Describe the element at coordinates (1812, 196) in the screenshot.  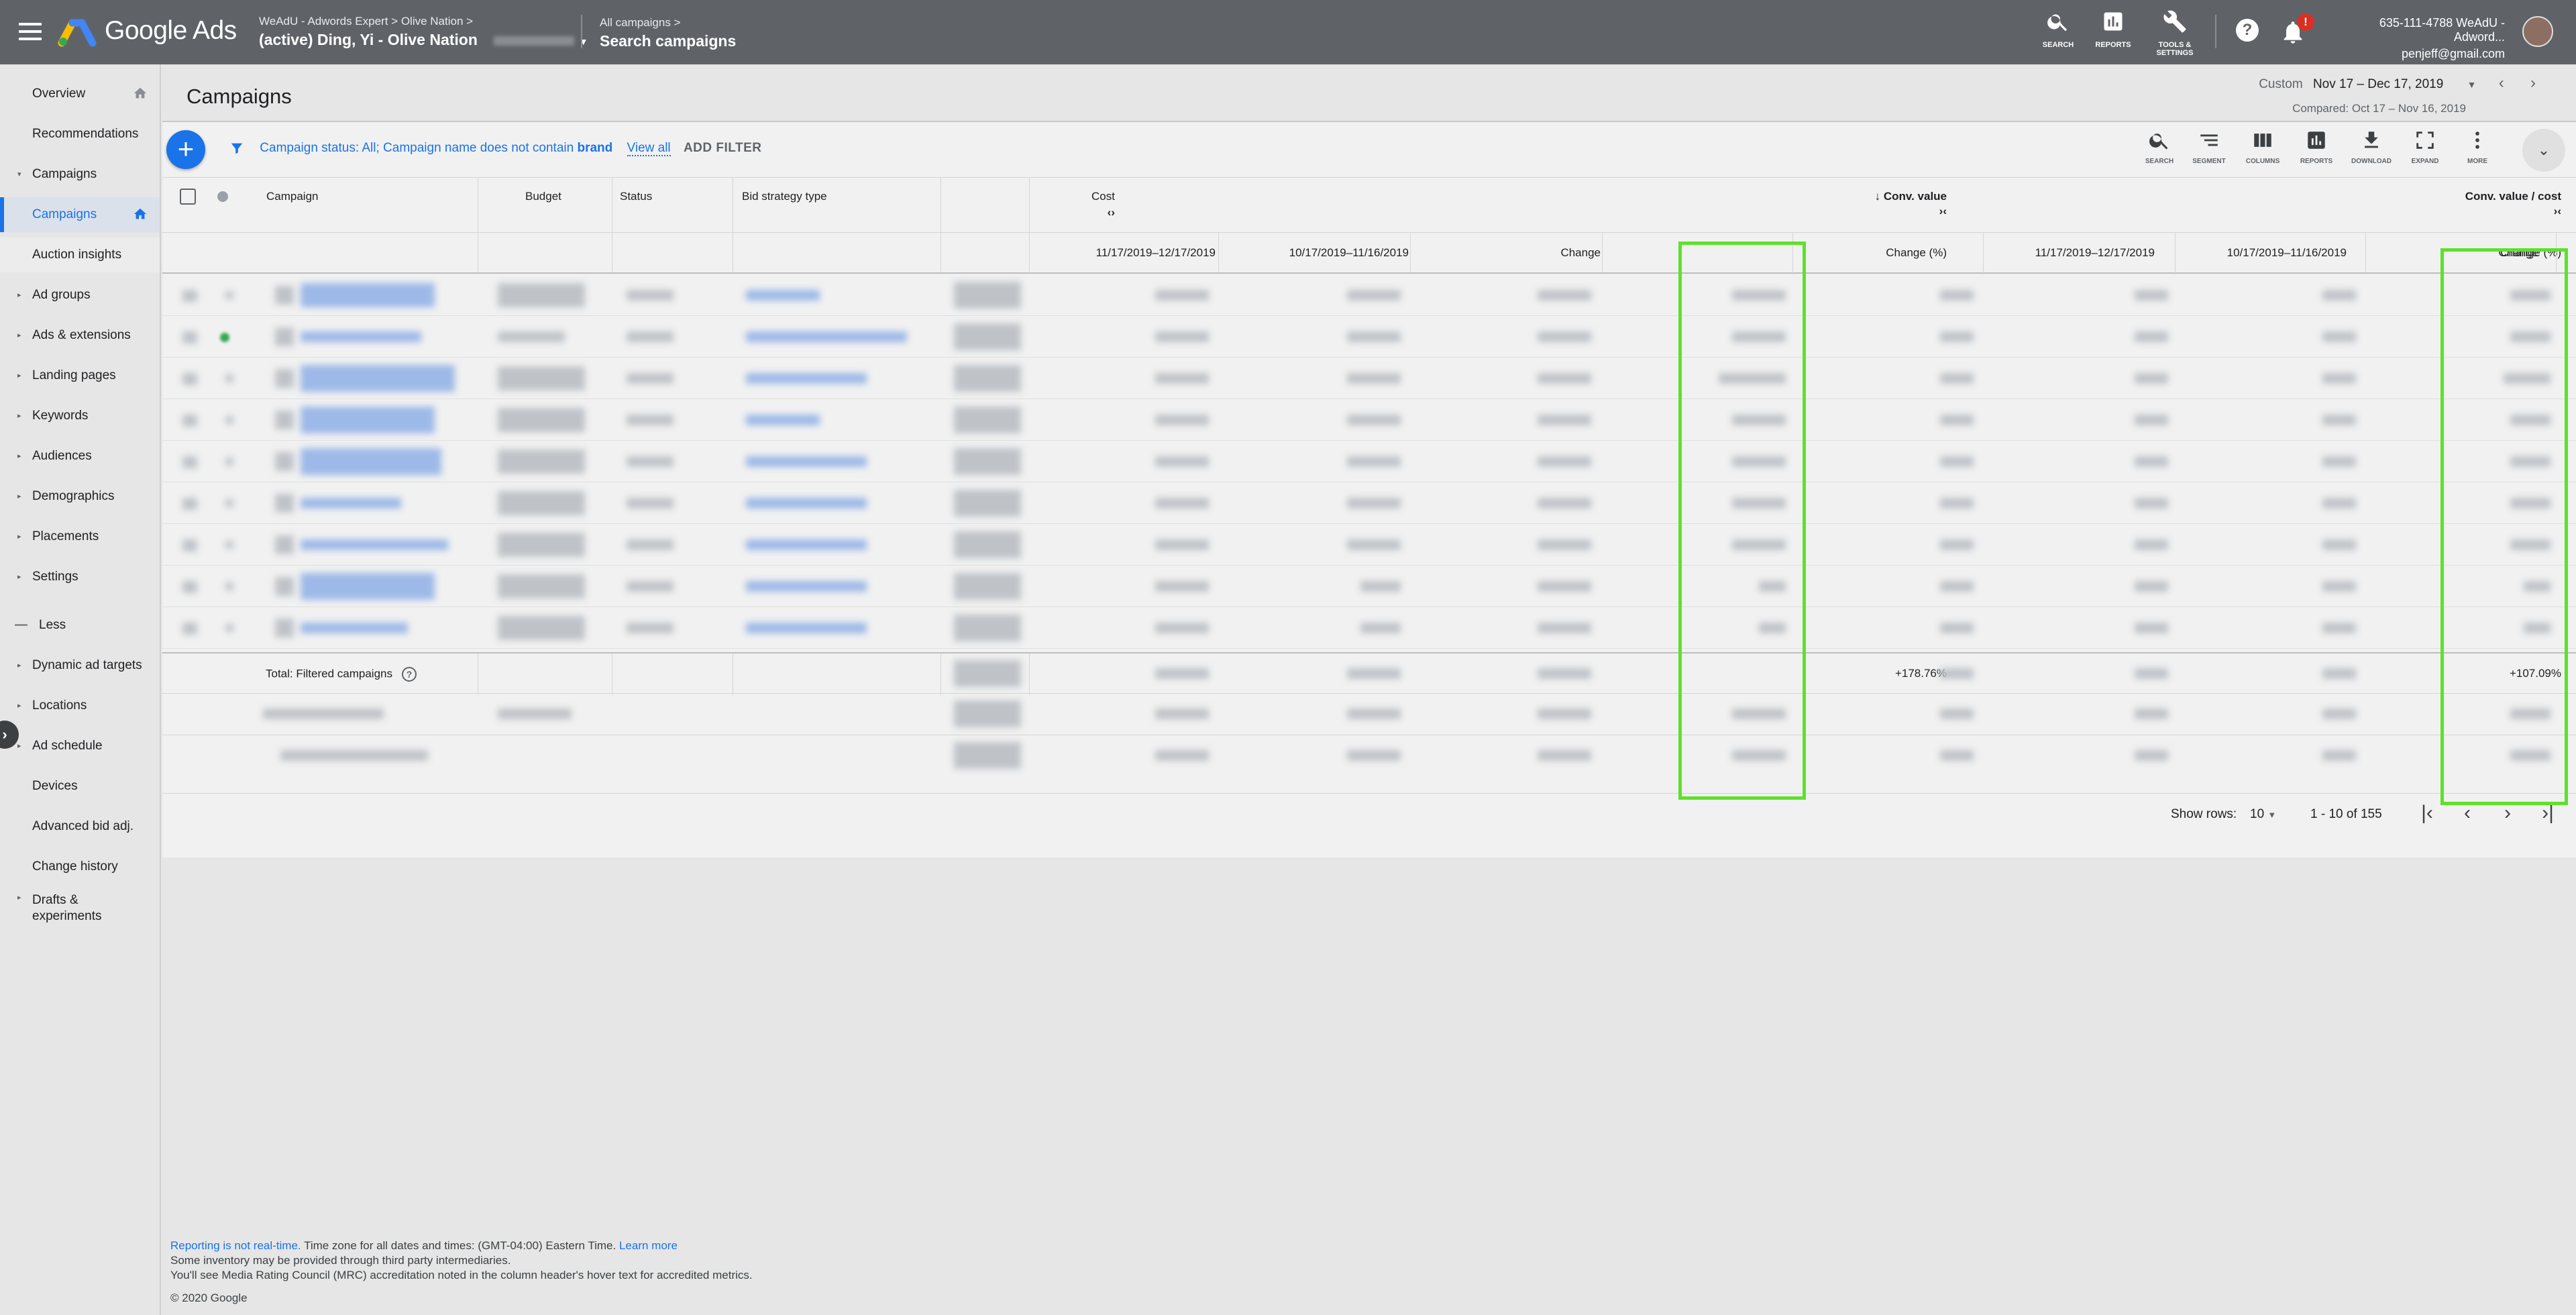
I see `header-conv-value: ↓ Conv. value` at that location.